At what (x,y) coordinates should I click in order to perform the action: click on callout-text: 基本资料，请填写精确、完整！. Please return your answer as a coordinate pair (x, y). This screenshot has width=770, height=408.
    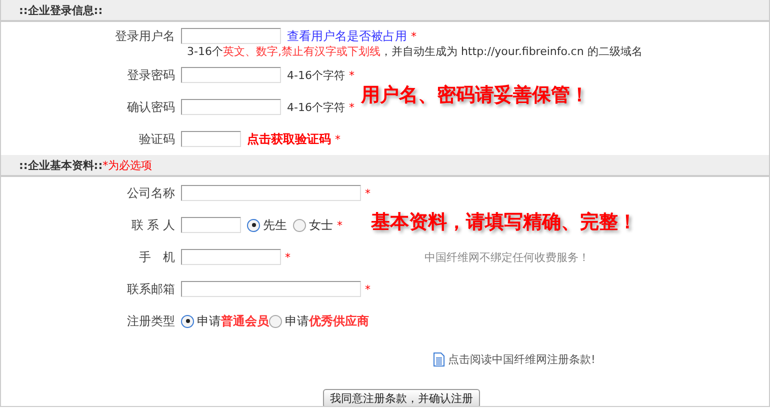
    Looking at the image, I should click on (504, 222).